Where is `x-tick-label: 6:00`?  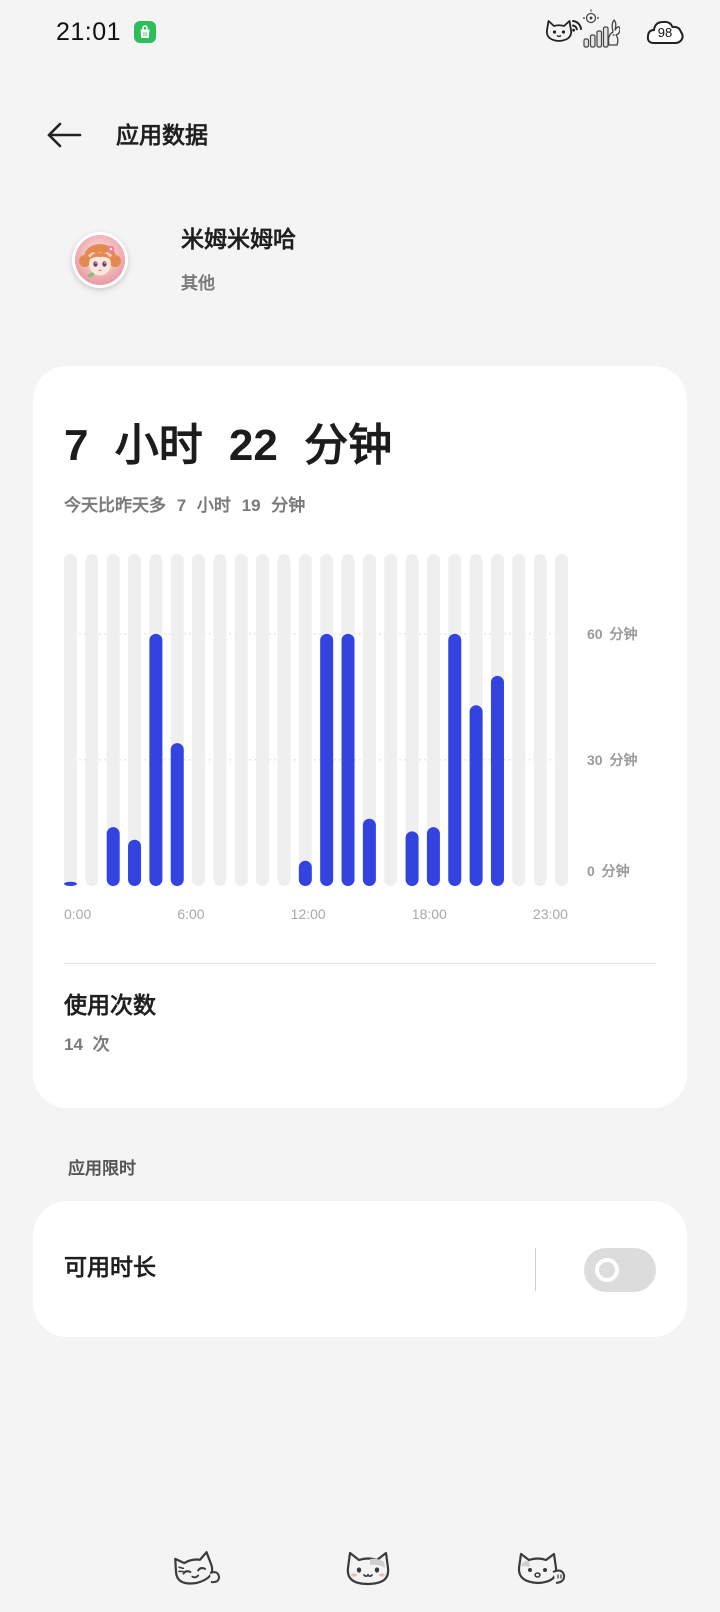 x-tick-label: 6:00 is located at coordinates (191, 914).